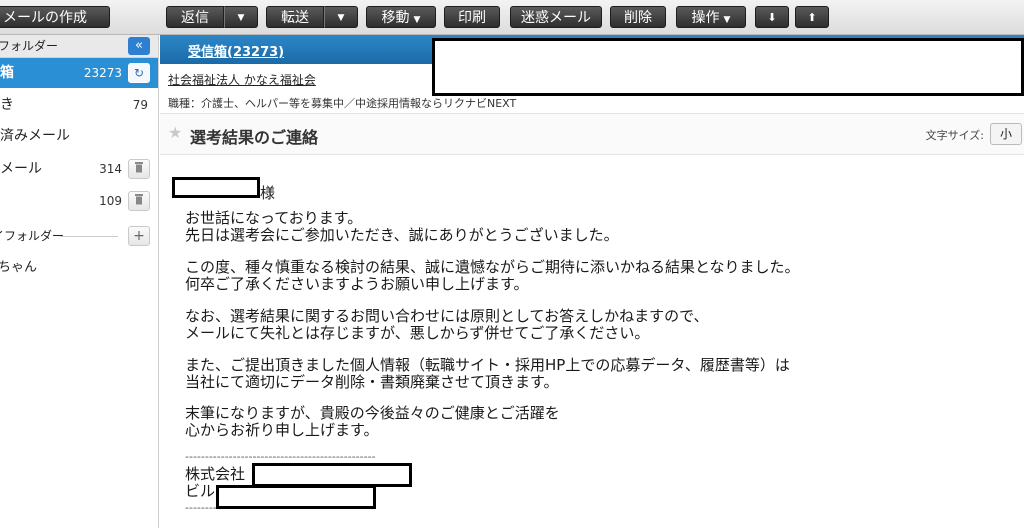 This screenshot has height=528, width=1024. Describe the element at coordinates (357, 284) in the screenshot. I see `body-line: 何卒ご了承くださいますようお願い申し上げます。` at that location.